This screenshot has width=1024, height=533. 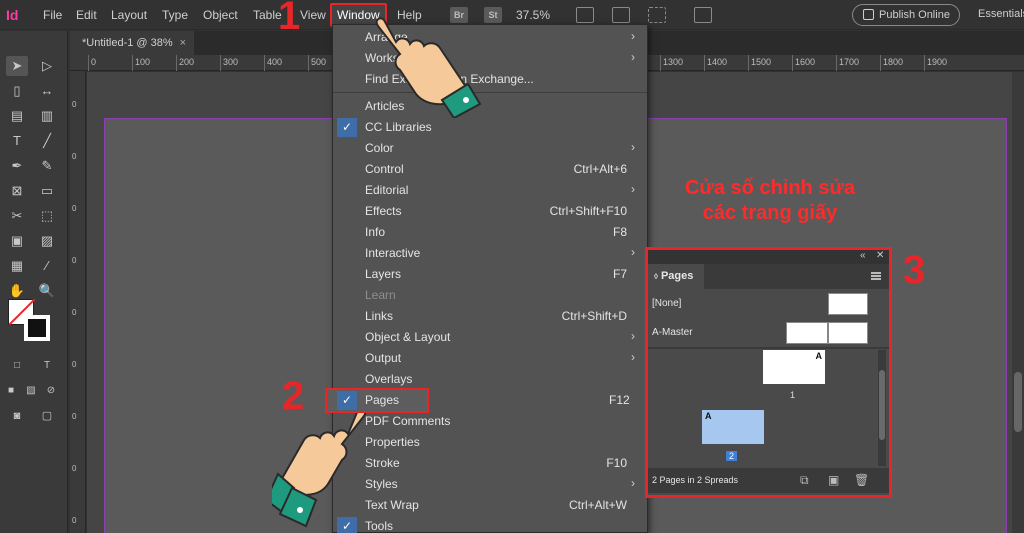 I want to click on menu-item-pages: ✓ Pages F12, so click(x=477, y=400).